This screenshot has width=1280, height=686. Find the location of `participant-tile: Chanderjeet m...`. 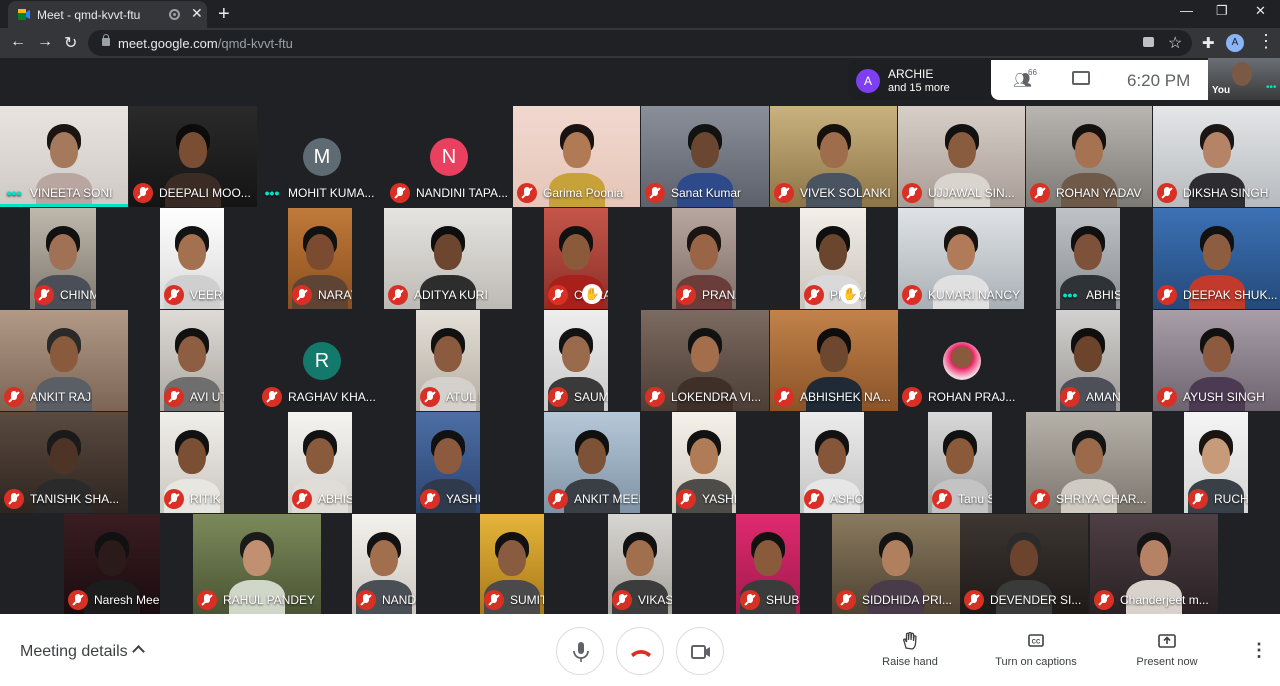

participant-tile: Chanderjeet m... is located at coordinates (1154, 564).